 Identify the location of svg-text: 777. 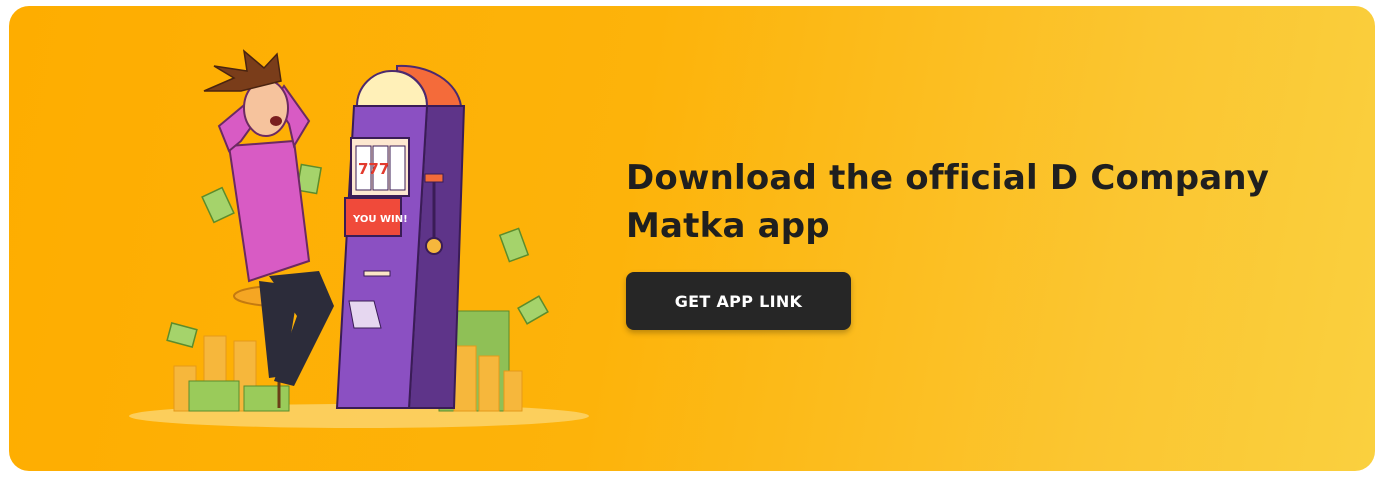
(373, 169).